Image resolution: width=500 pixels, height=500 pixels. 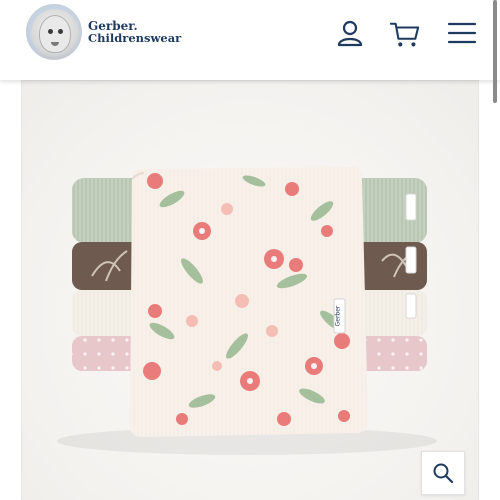 I want to click on user-icon, so click(x=350, y=33).